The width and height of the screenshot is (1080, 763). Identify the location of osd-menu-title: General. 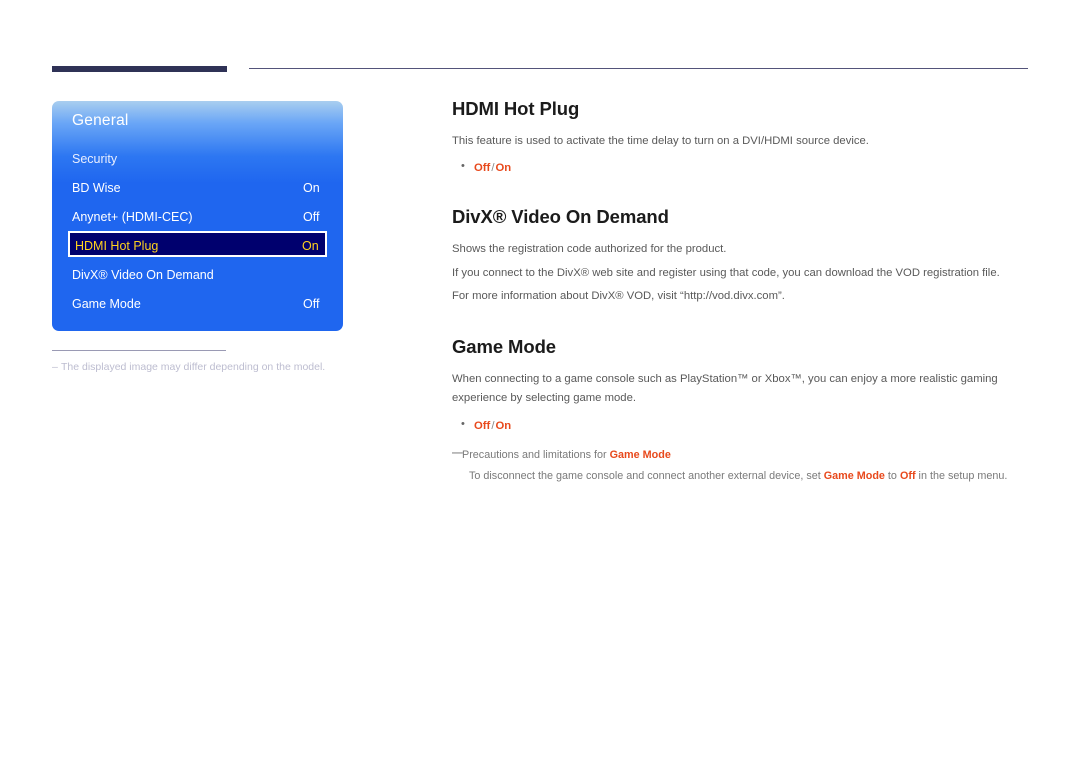
(100, 120).